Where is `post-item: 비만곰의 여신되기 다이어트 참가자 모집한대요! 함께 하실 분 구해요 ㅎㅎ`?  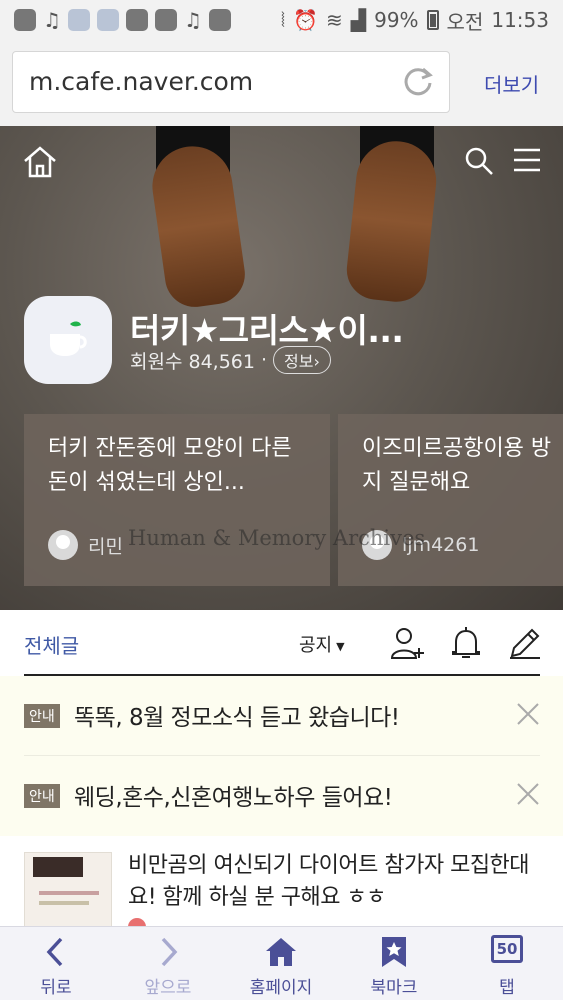 post-item: 비만곰의 여신되기 다이어트 참가자 모집한대요! 함께 하실 분 구해요 ㅎㅎ is located at coordinates (281, 881).